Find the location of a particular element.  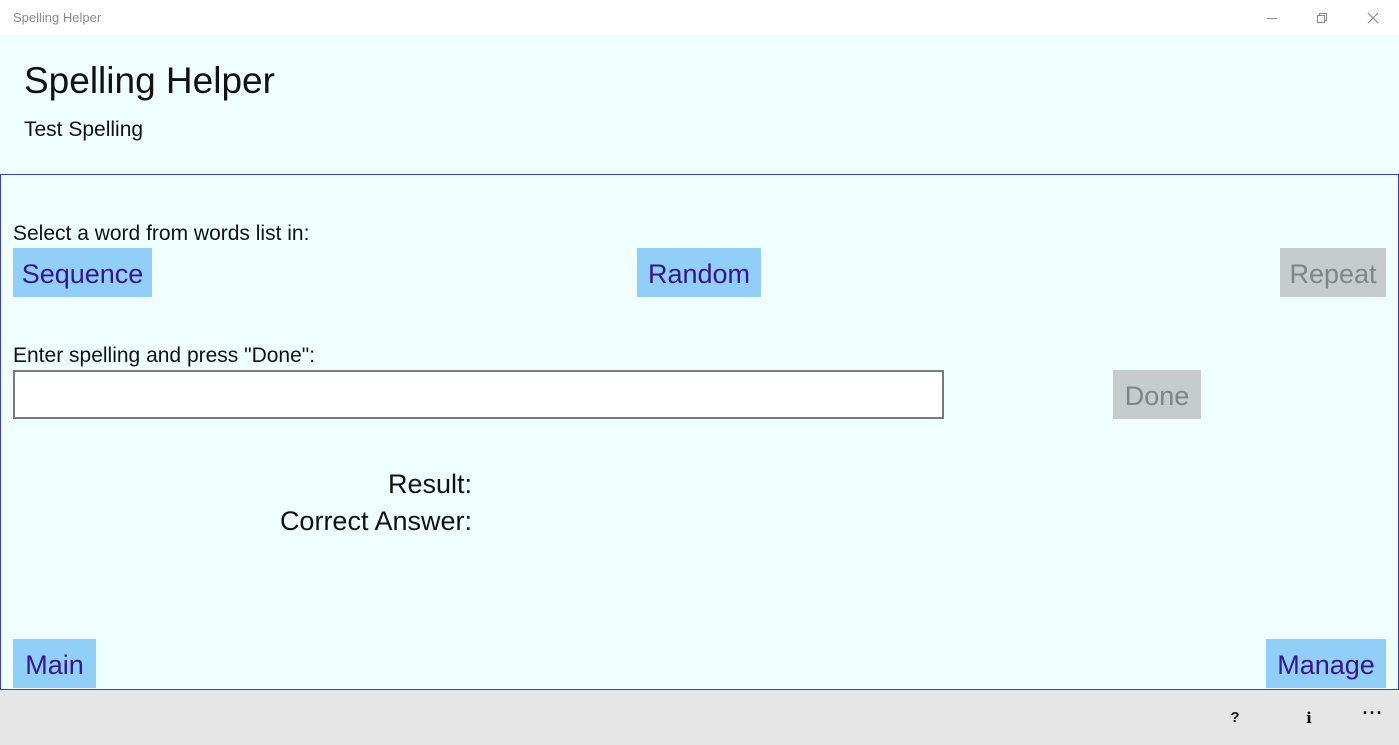

help-icon: ? is located at coordinates (1235, 717).